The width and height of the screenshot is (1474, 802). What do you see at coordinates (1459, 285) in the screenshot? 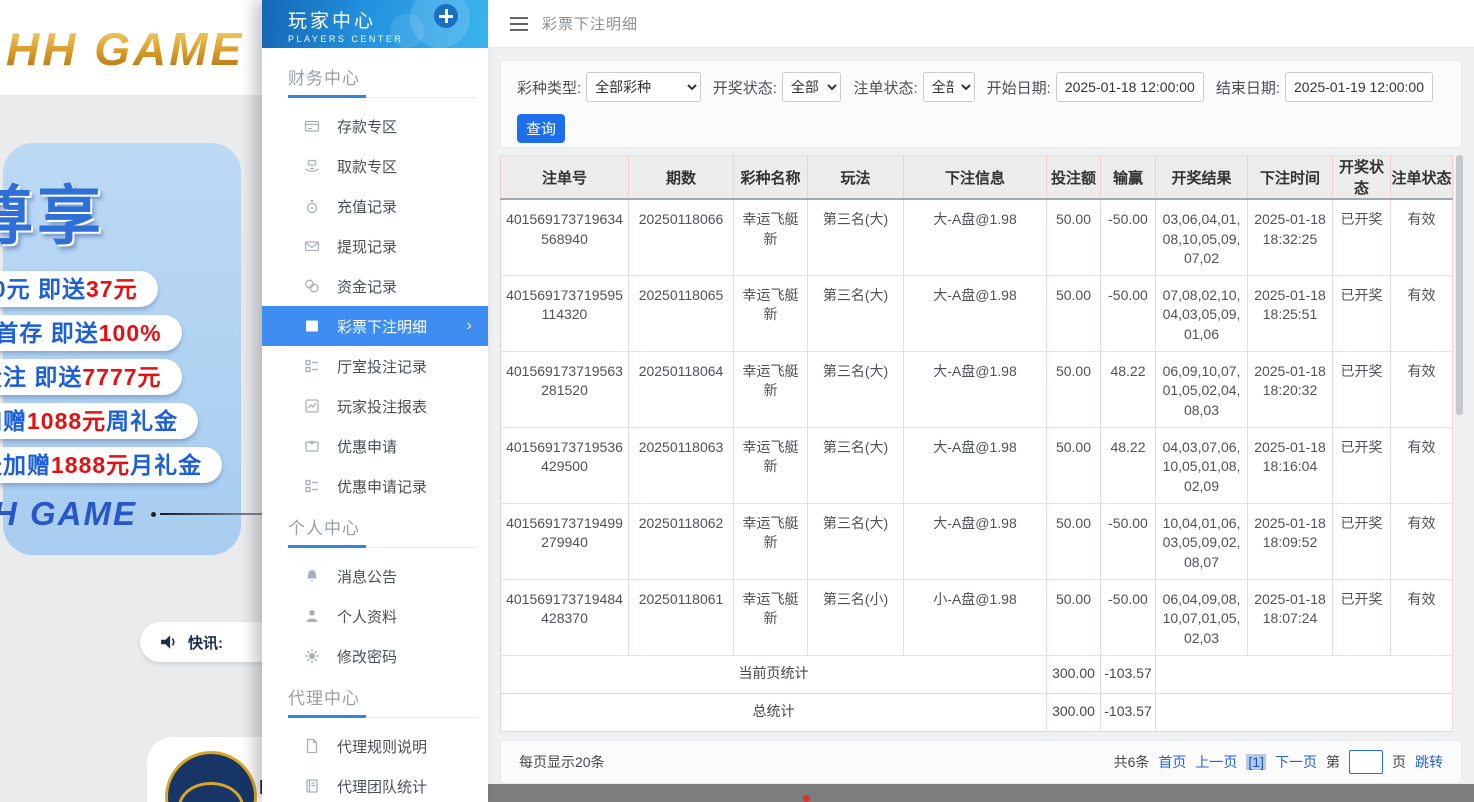
I see `table-scrollbar-thumb` at bounding box center [1459, 285].